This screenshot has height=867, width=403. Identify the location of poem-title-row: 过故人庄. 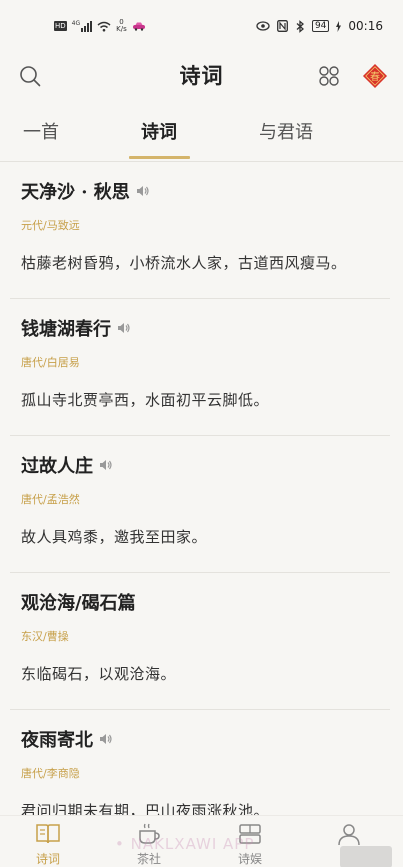
(67, 465).